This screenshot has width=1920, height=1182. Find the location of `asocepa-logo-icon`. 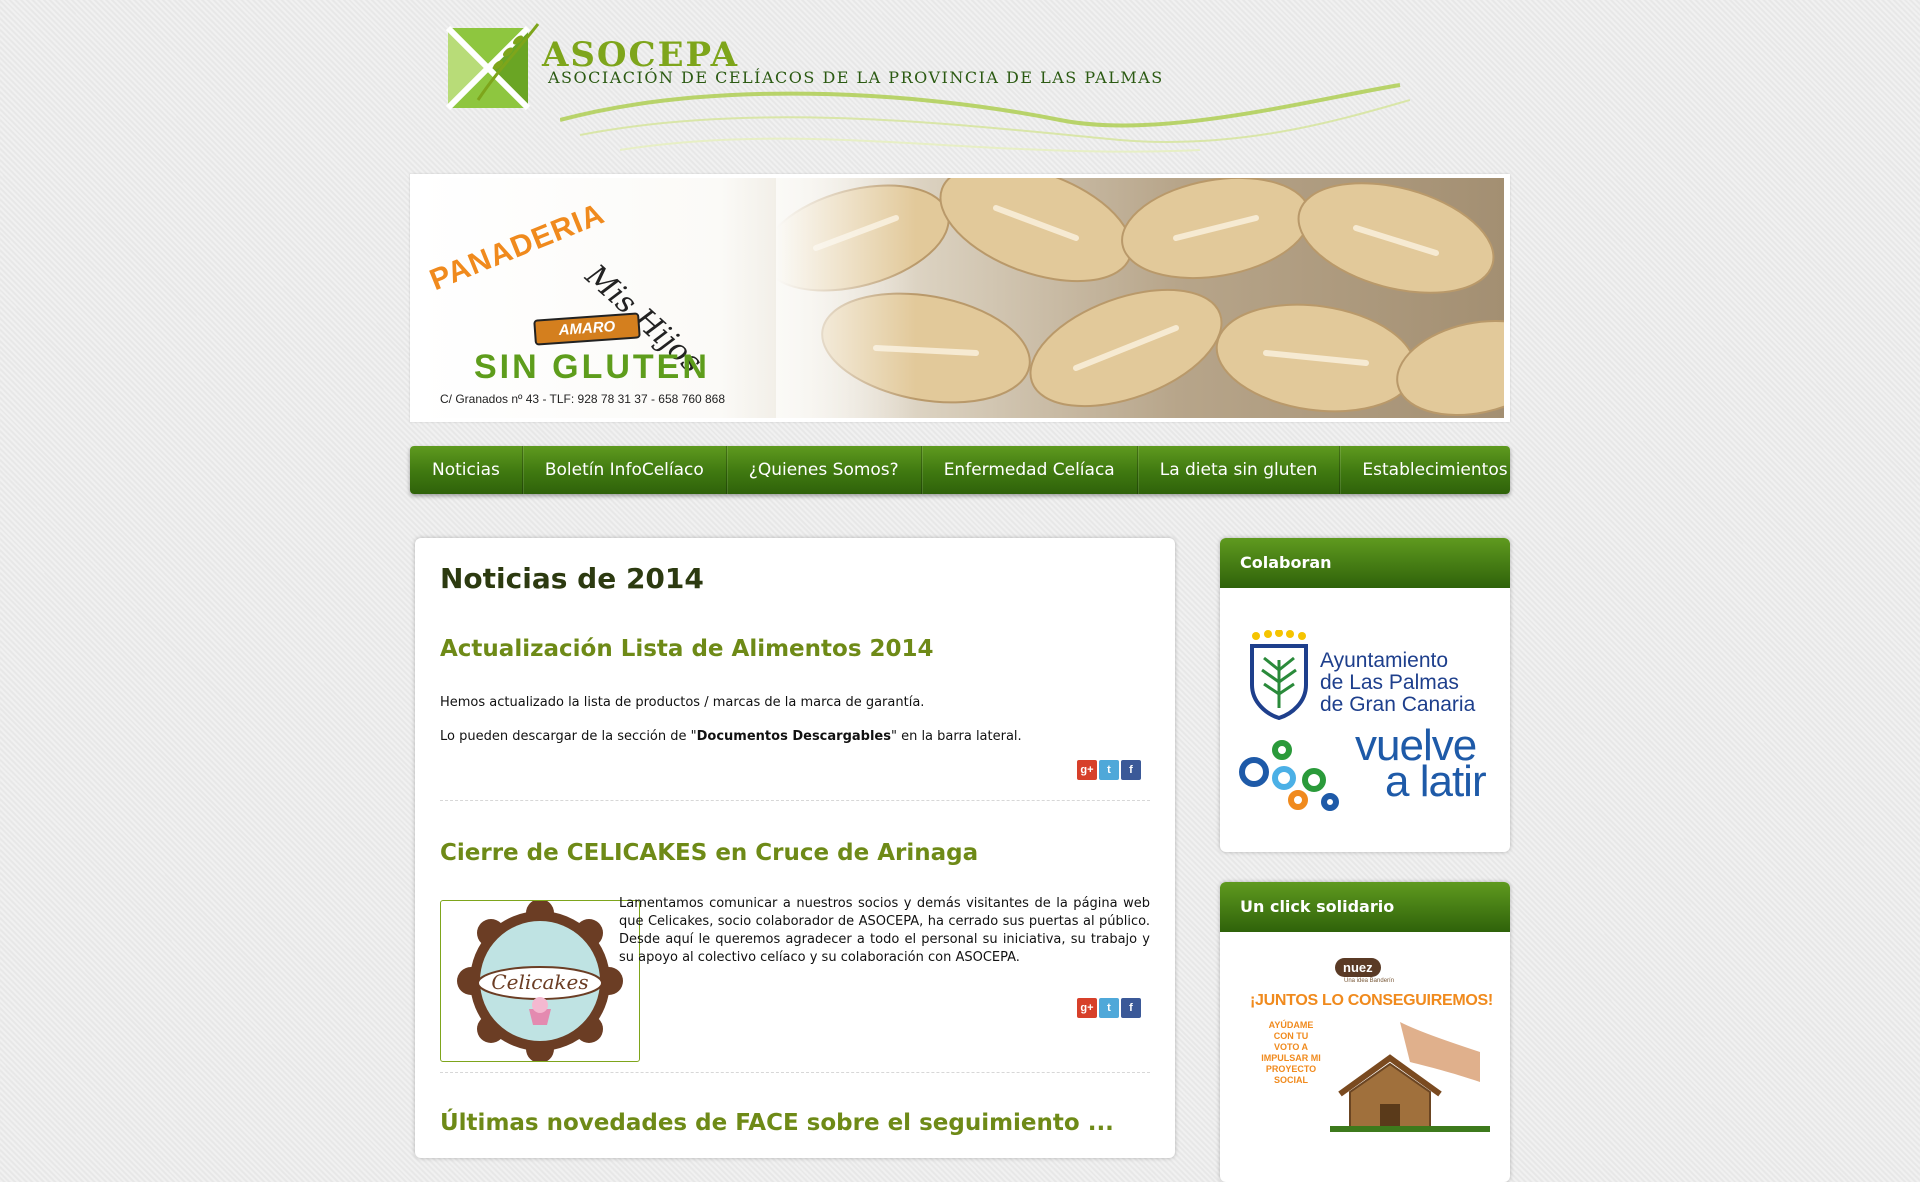

asocepa-logo-icon is located at coordinates (493, 70).